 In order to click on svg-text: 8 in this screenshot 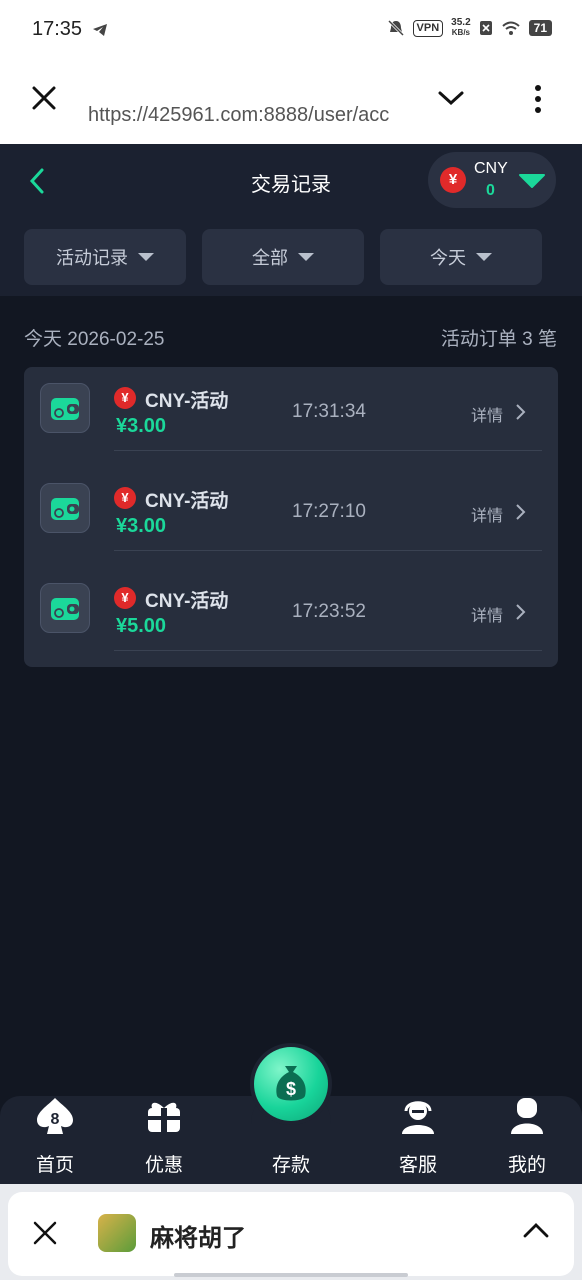, I will do `click(55, 1119)`.